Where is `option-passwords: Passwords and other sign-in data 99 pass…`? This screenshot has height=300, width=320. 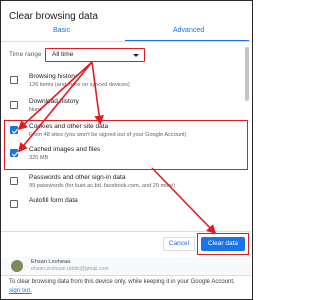
option-passwords: Passwords and other sign-in data 99 pass… is located at coordinates (126, 185).